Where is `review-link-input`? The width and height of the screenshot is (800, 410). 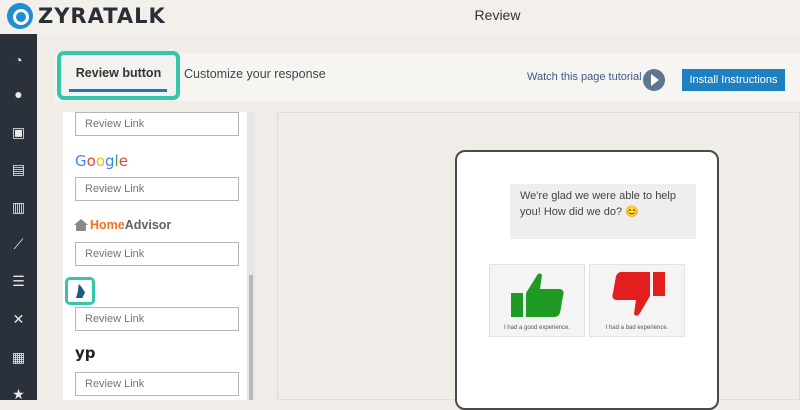 review-link-input is located at coordinates (157, 124).